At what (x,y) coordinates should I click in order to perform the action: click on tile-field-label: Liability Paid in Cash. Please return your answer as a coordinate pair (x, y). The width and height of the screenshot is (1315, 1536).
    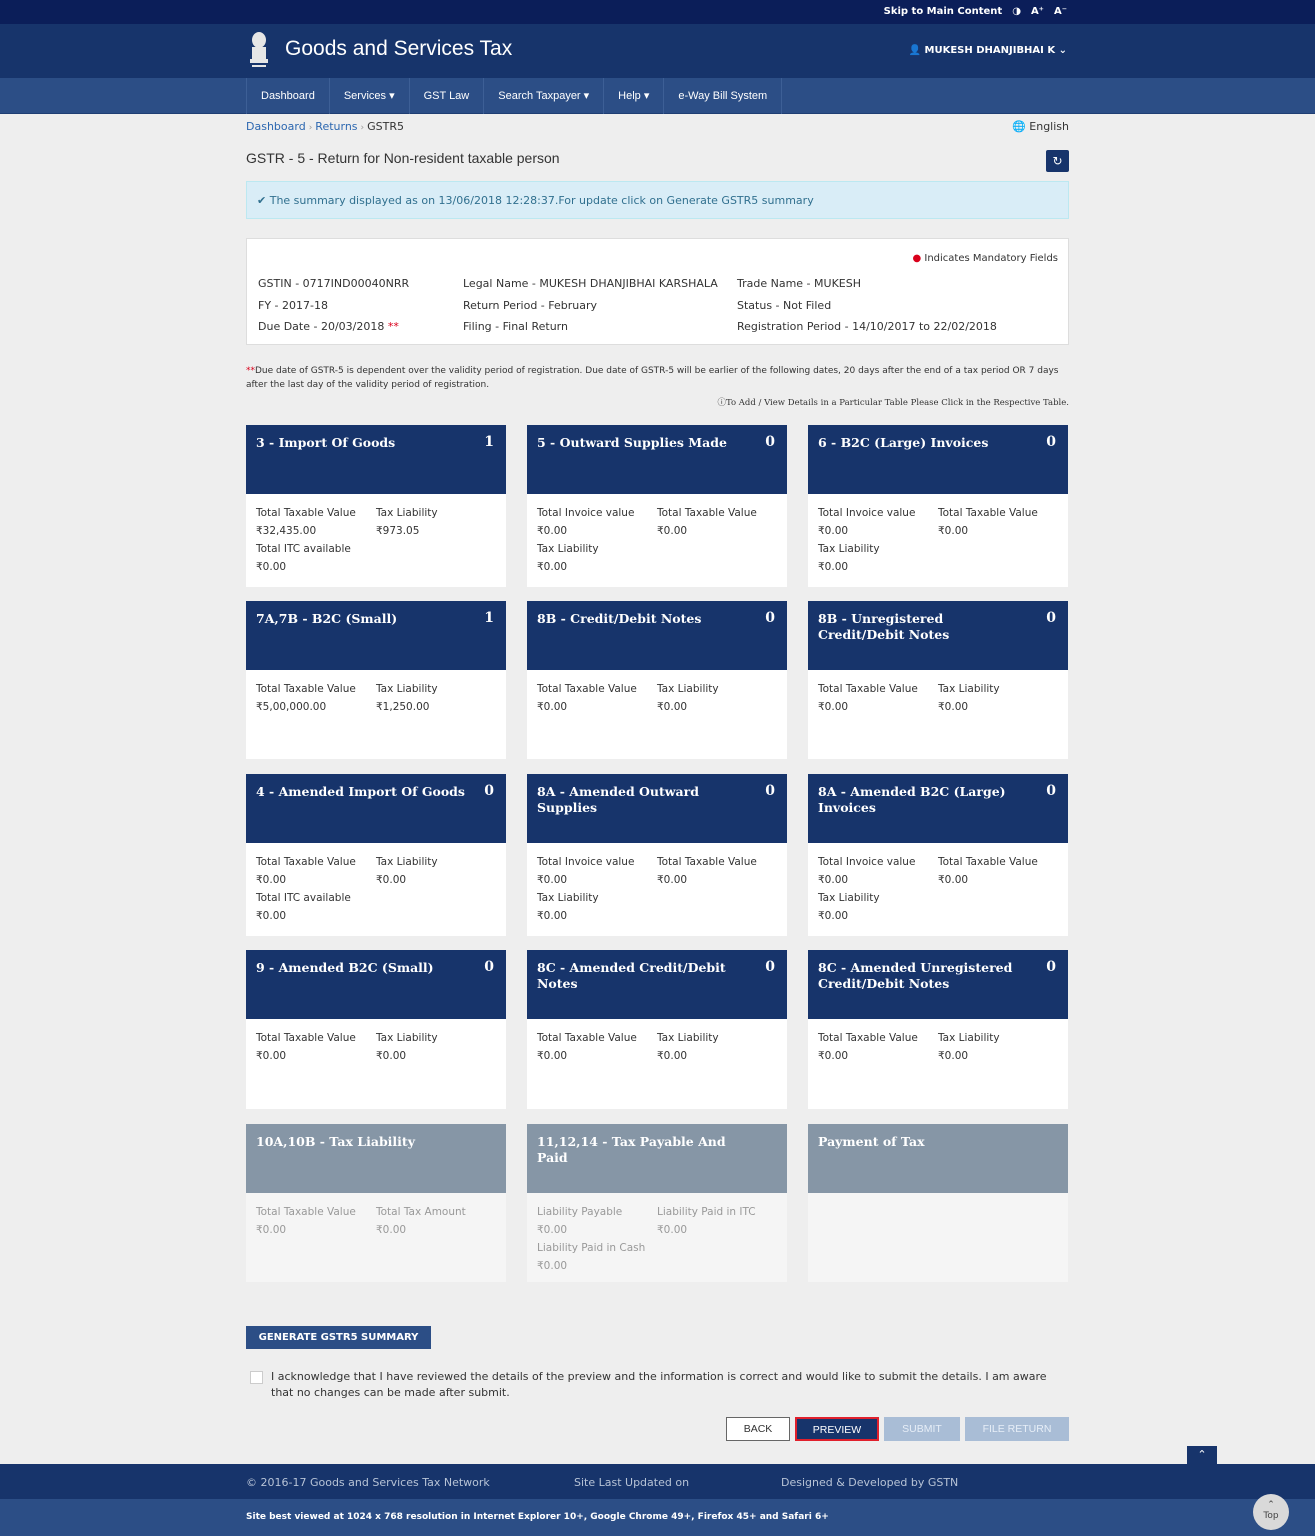
    Looking at the image, I should click on (591, 1248).